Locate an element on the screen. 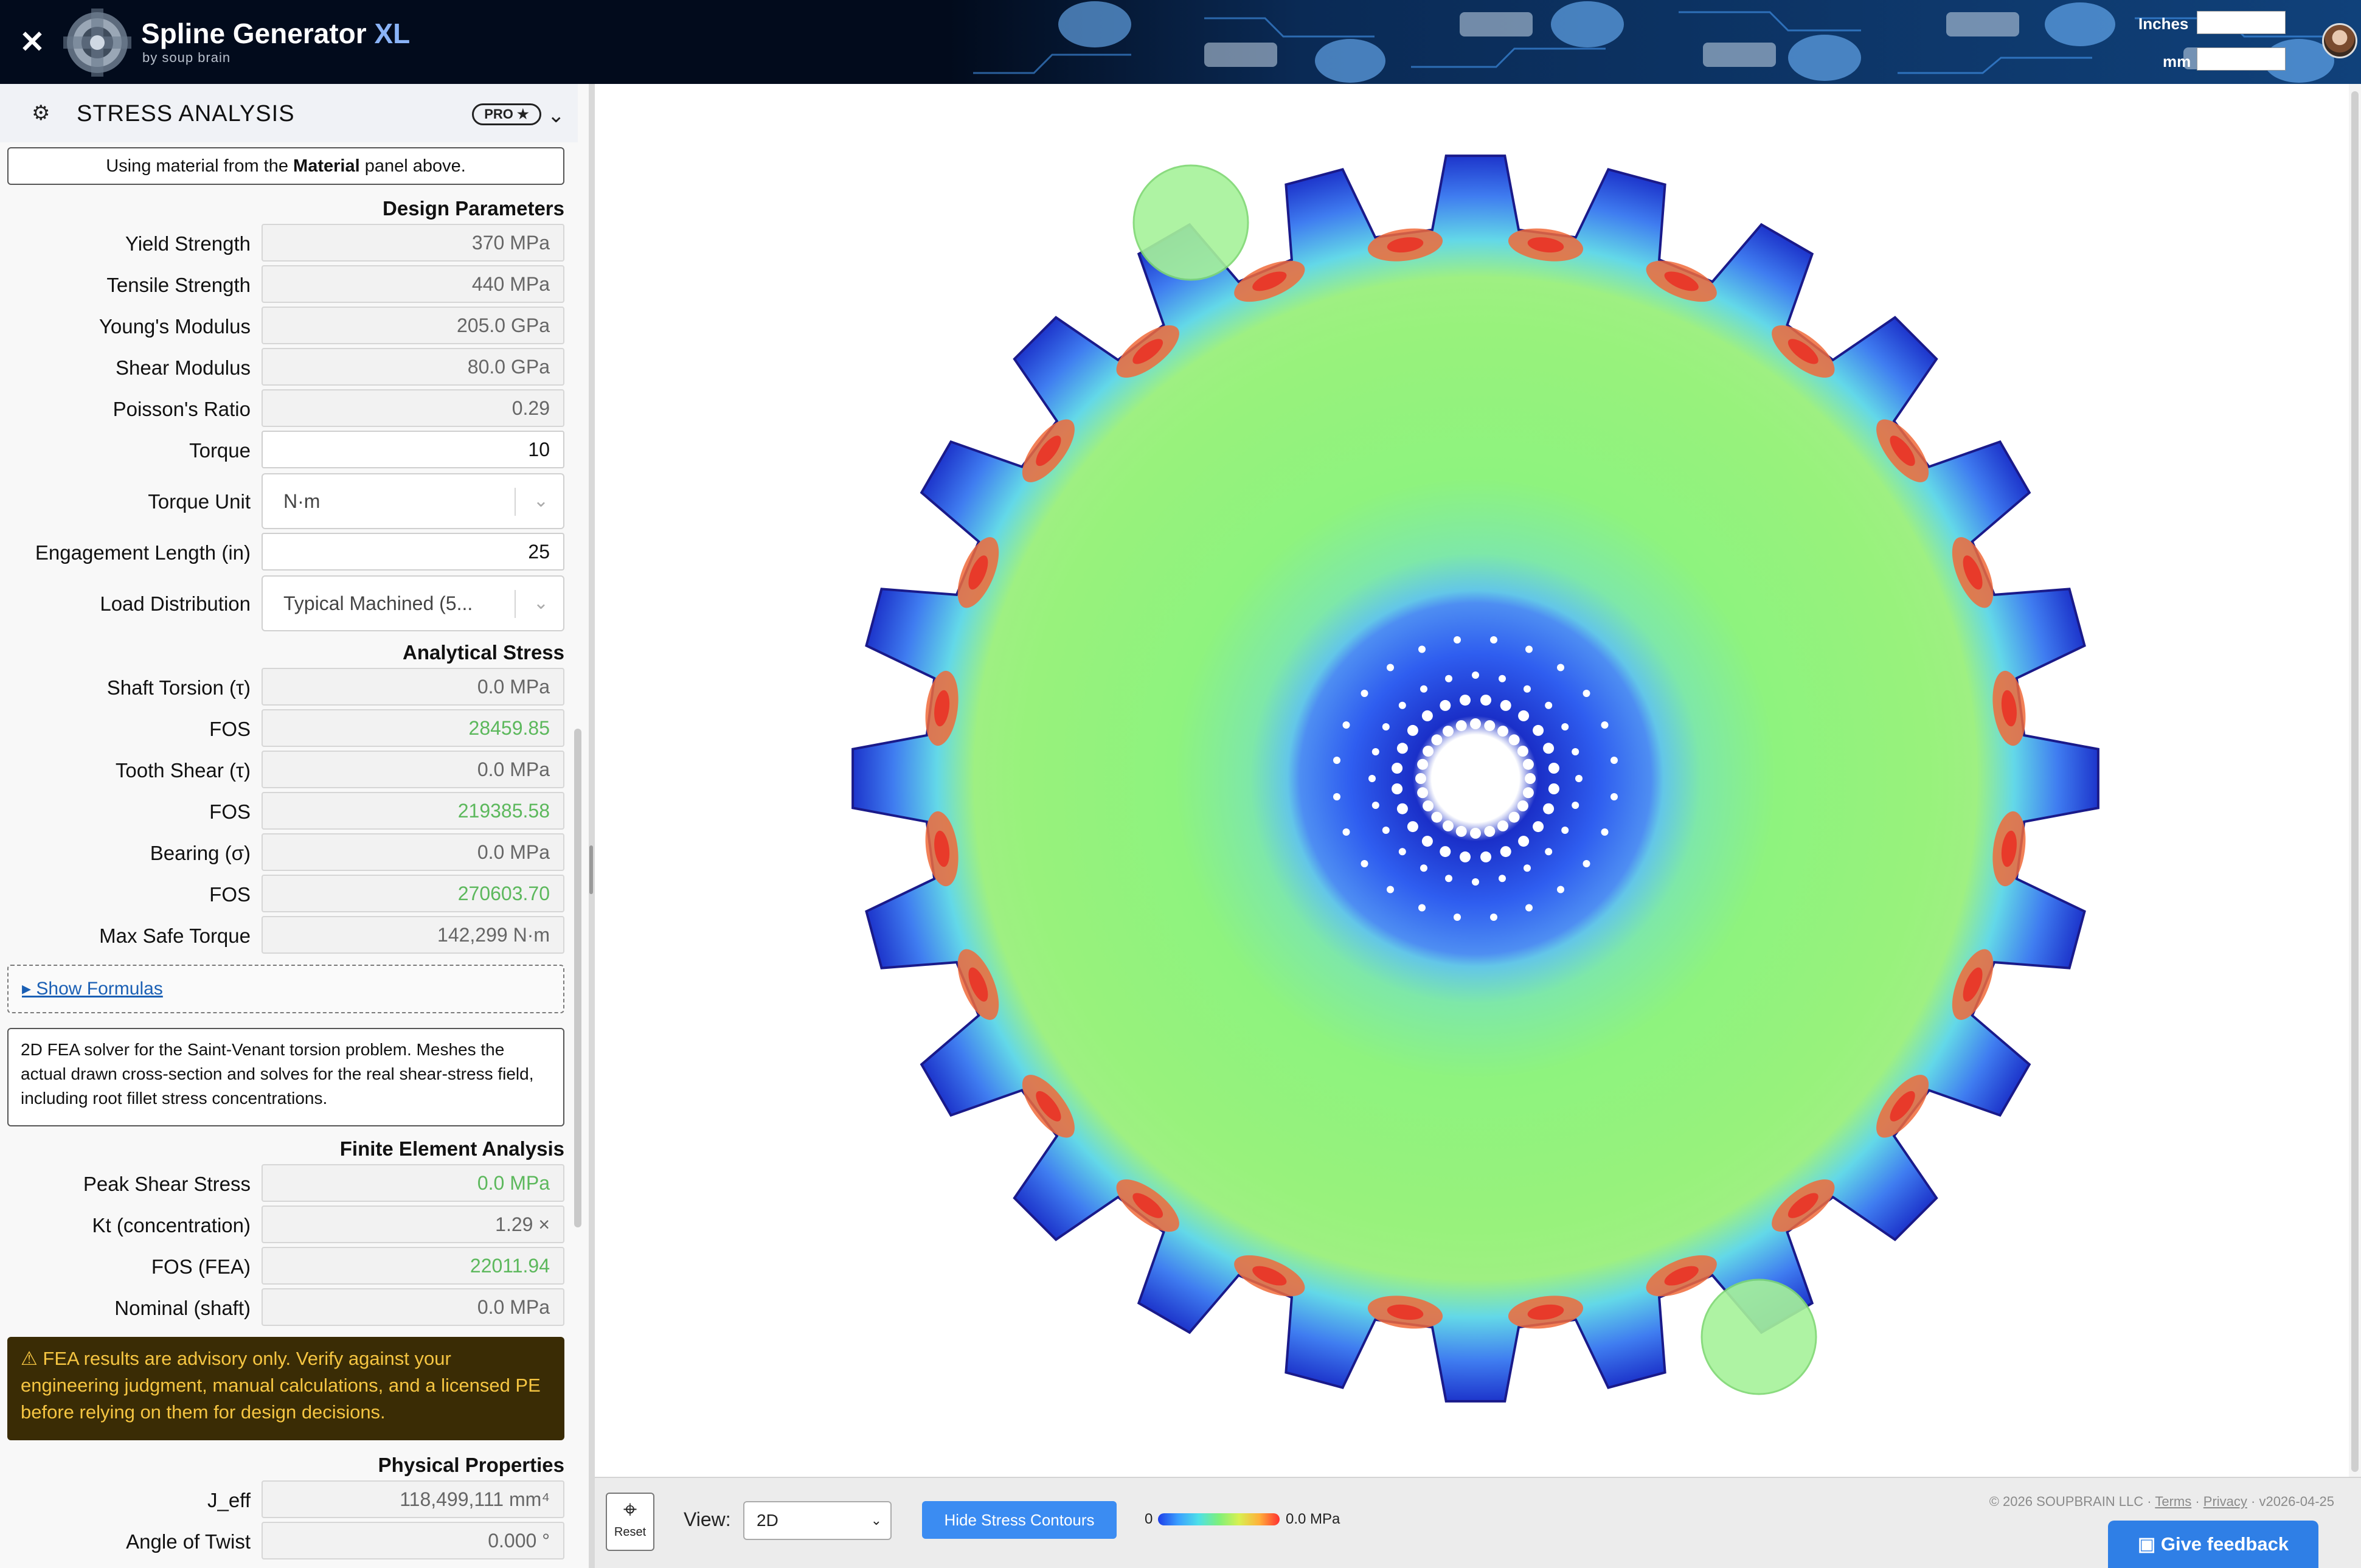  engagement-length-input: 25 is located at coordinates (413, 552).